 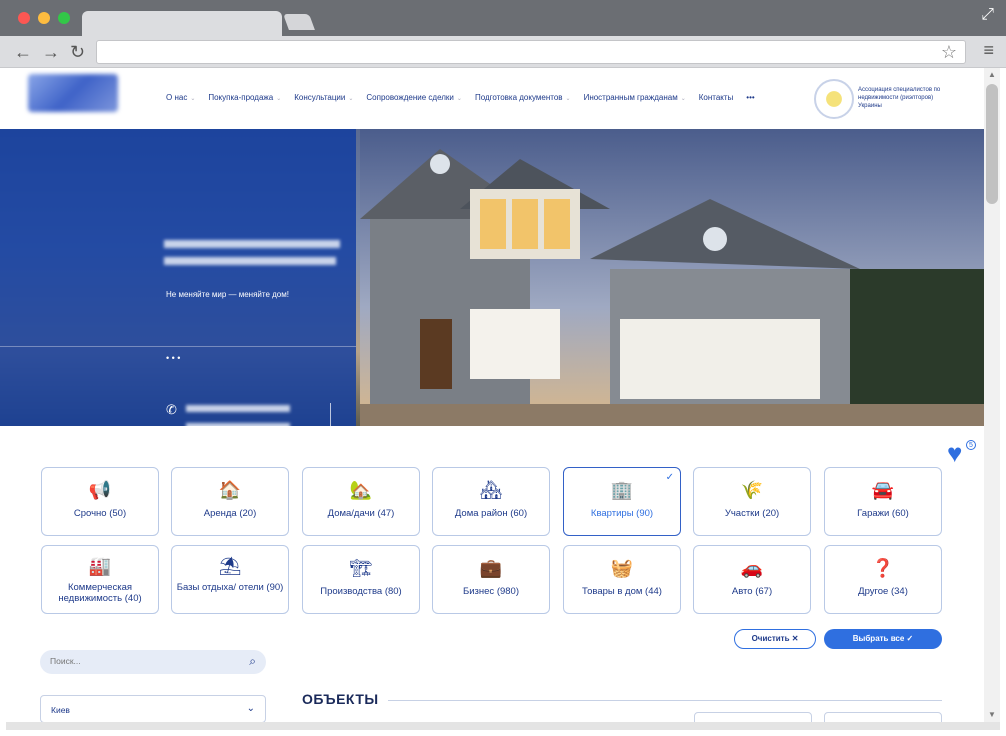 I want to click on browser-menu-icon: ≡, so click(x=988, y=50).